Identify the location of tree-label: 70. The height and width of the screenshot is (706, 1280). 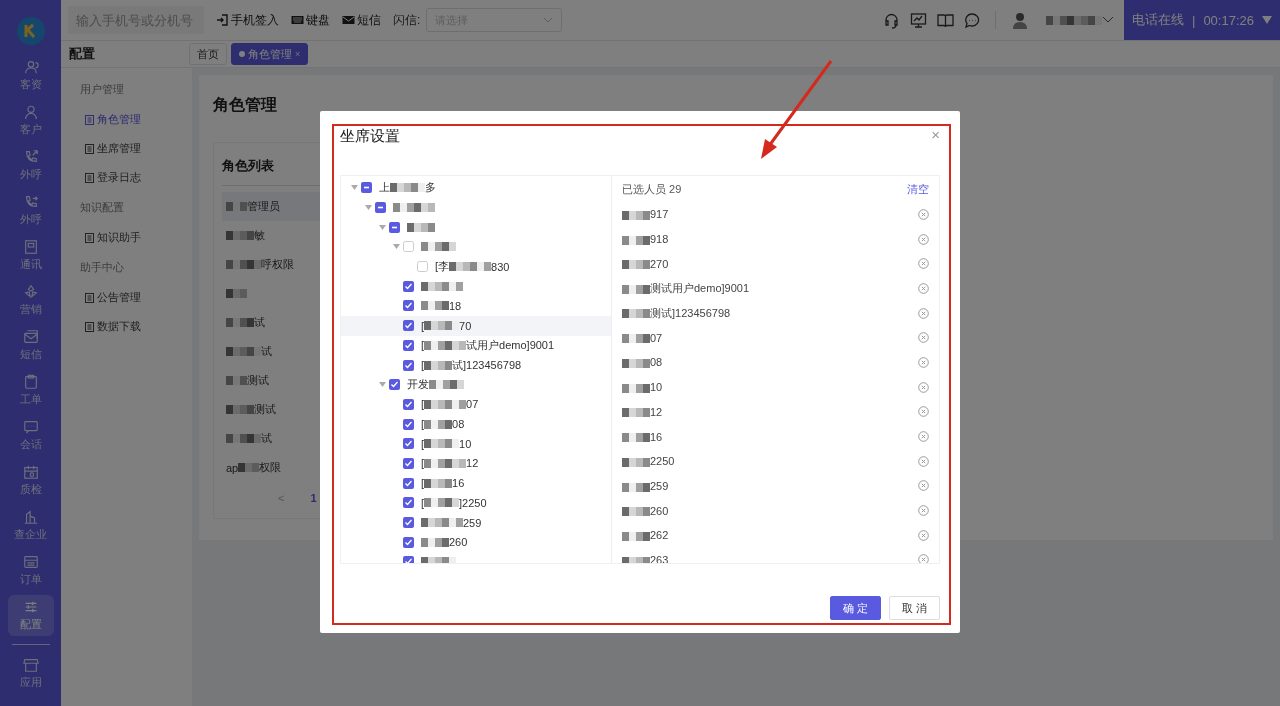
(465, 325).